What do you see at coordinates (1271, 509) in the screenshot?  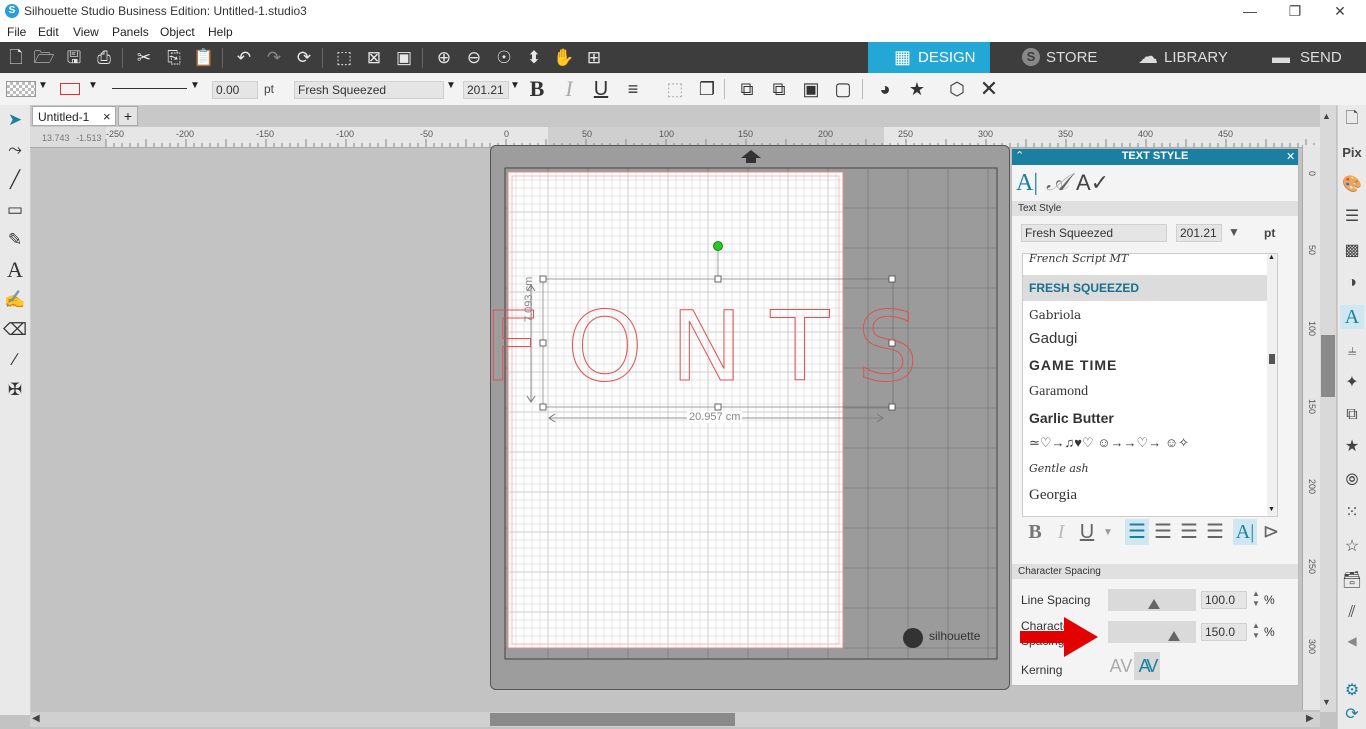 I see `font-scroll-down-icon: ▼` at bounding box center [1271, 509].